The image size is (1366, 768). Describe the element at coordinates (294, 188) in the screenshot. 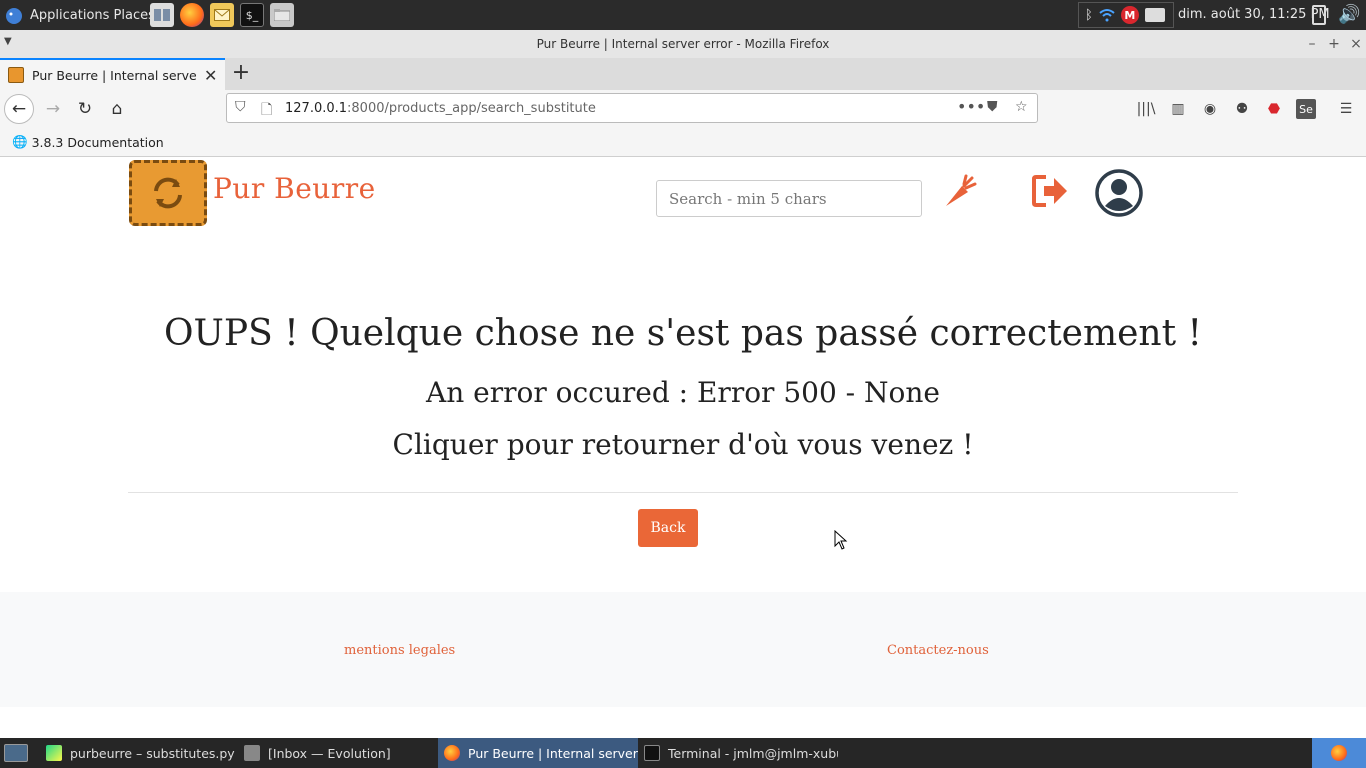

I see `brand-name: Pur Beurre` at that location.